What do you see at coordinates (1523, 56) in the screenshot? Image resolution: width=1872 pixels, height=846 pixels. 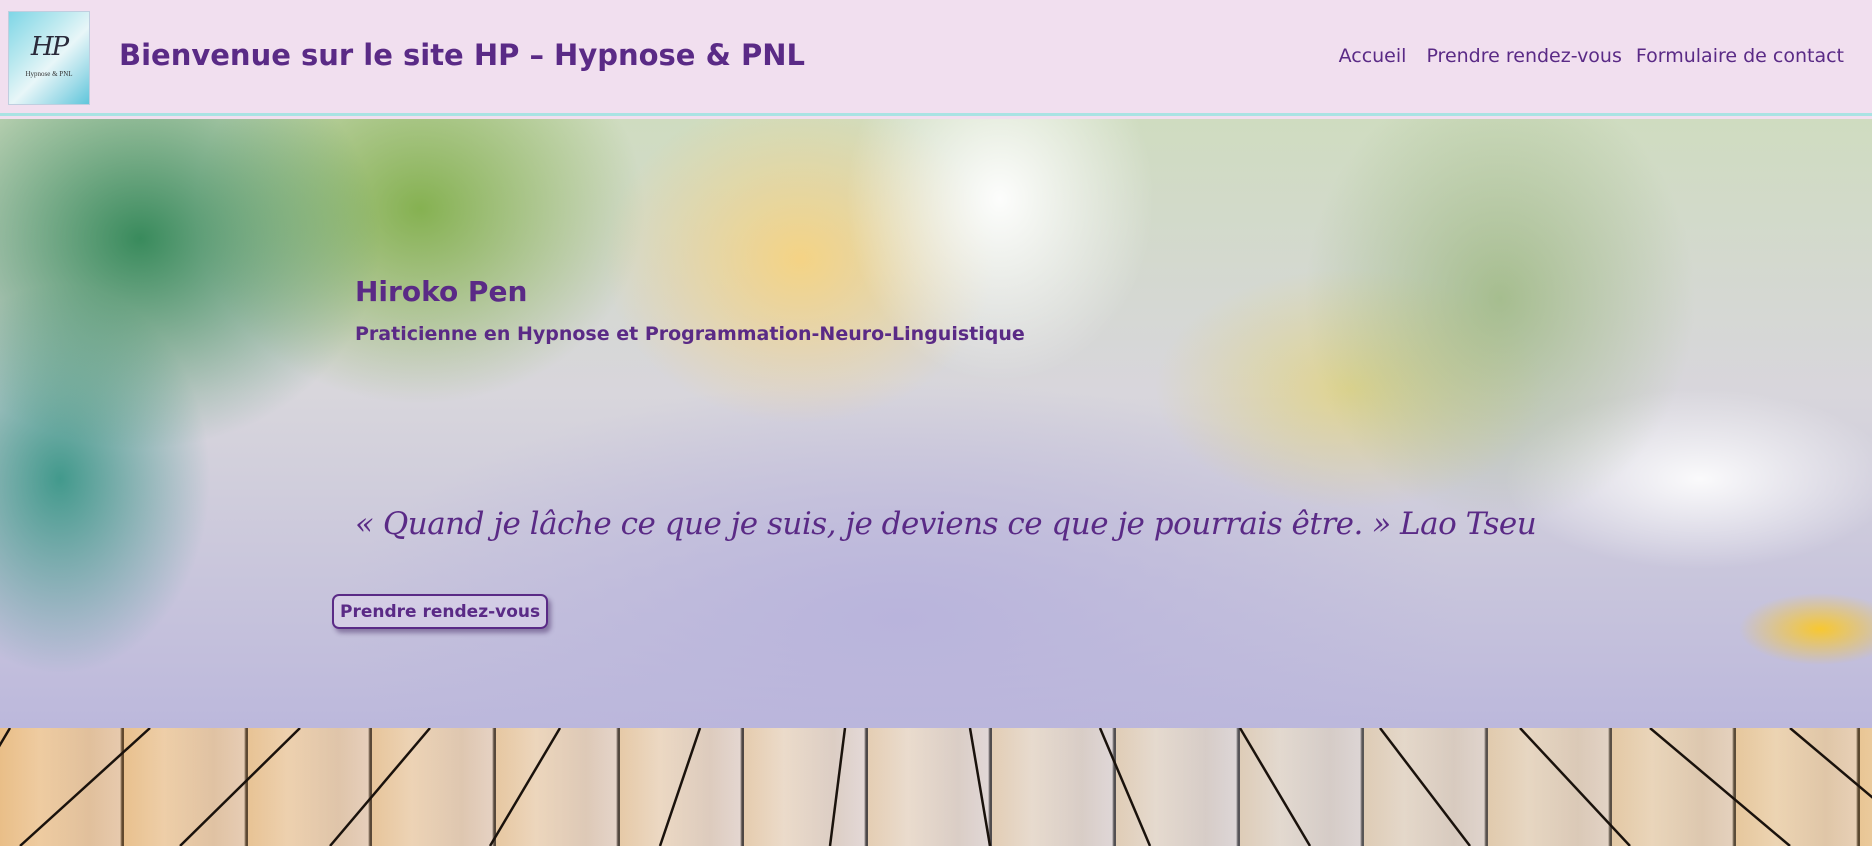 I see `nav-item-prendre-rendez-vous: Prendre rendez-vous` at bounding box center [1523, 56].